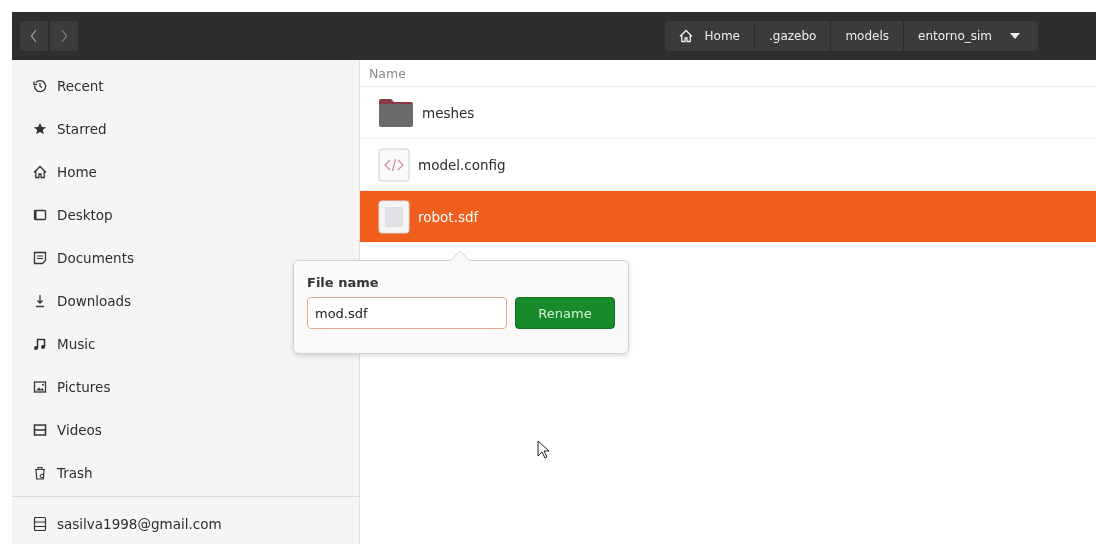  What do you see at coordinates (462, 164) in the screenshot?
I see `file-name: model.config` at bounding box center [462, 164].